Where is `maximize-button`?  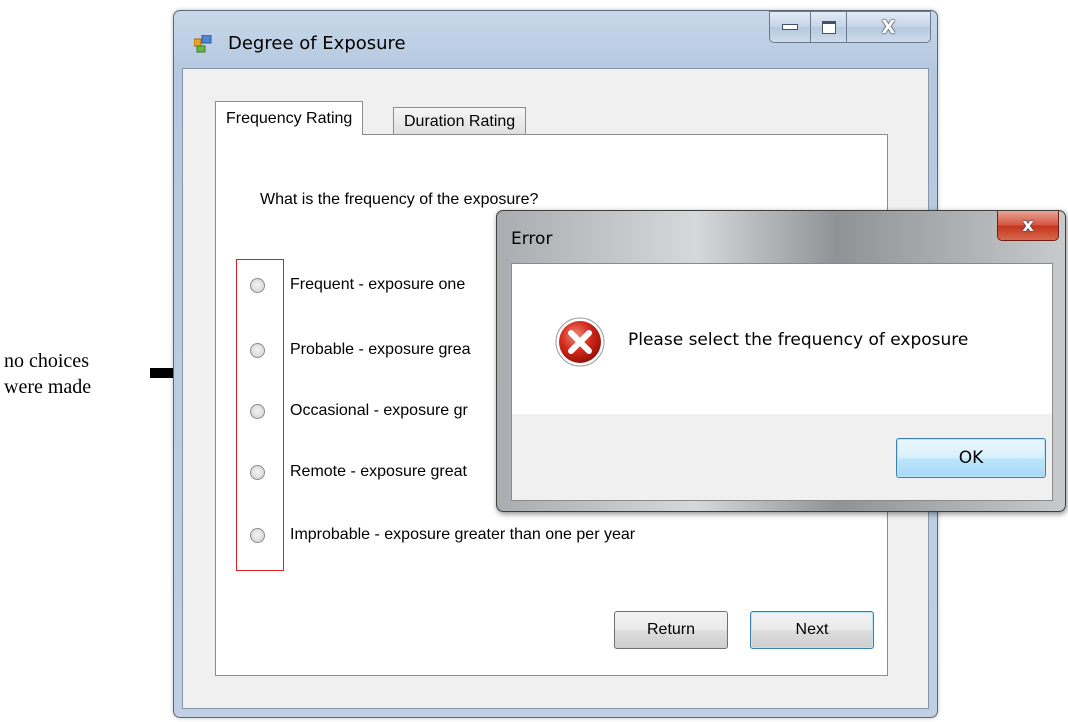 maximize-button is located at coordinates (829, 27).